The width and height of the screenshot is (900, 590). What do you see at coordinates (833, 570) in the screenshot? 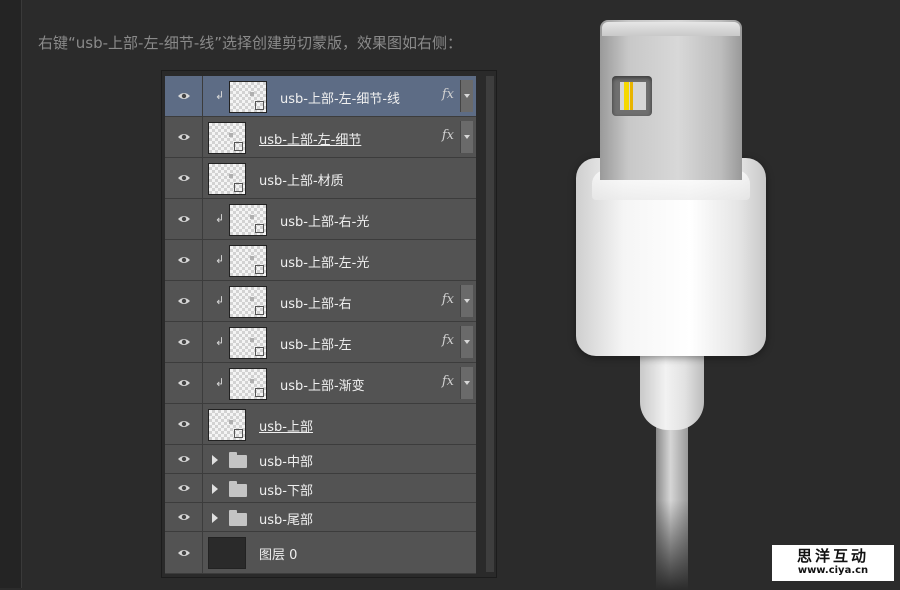
I see `watermark-url: www.ciya.cn` at bounding box center [833, 570].